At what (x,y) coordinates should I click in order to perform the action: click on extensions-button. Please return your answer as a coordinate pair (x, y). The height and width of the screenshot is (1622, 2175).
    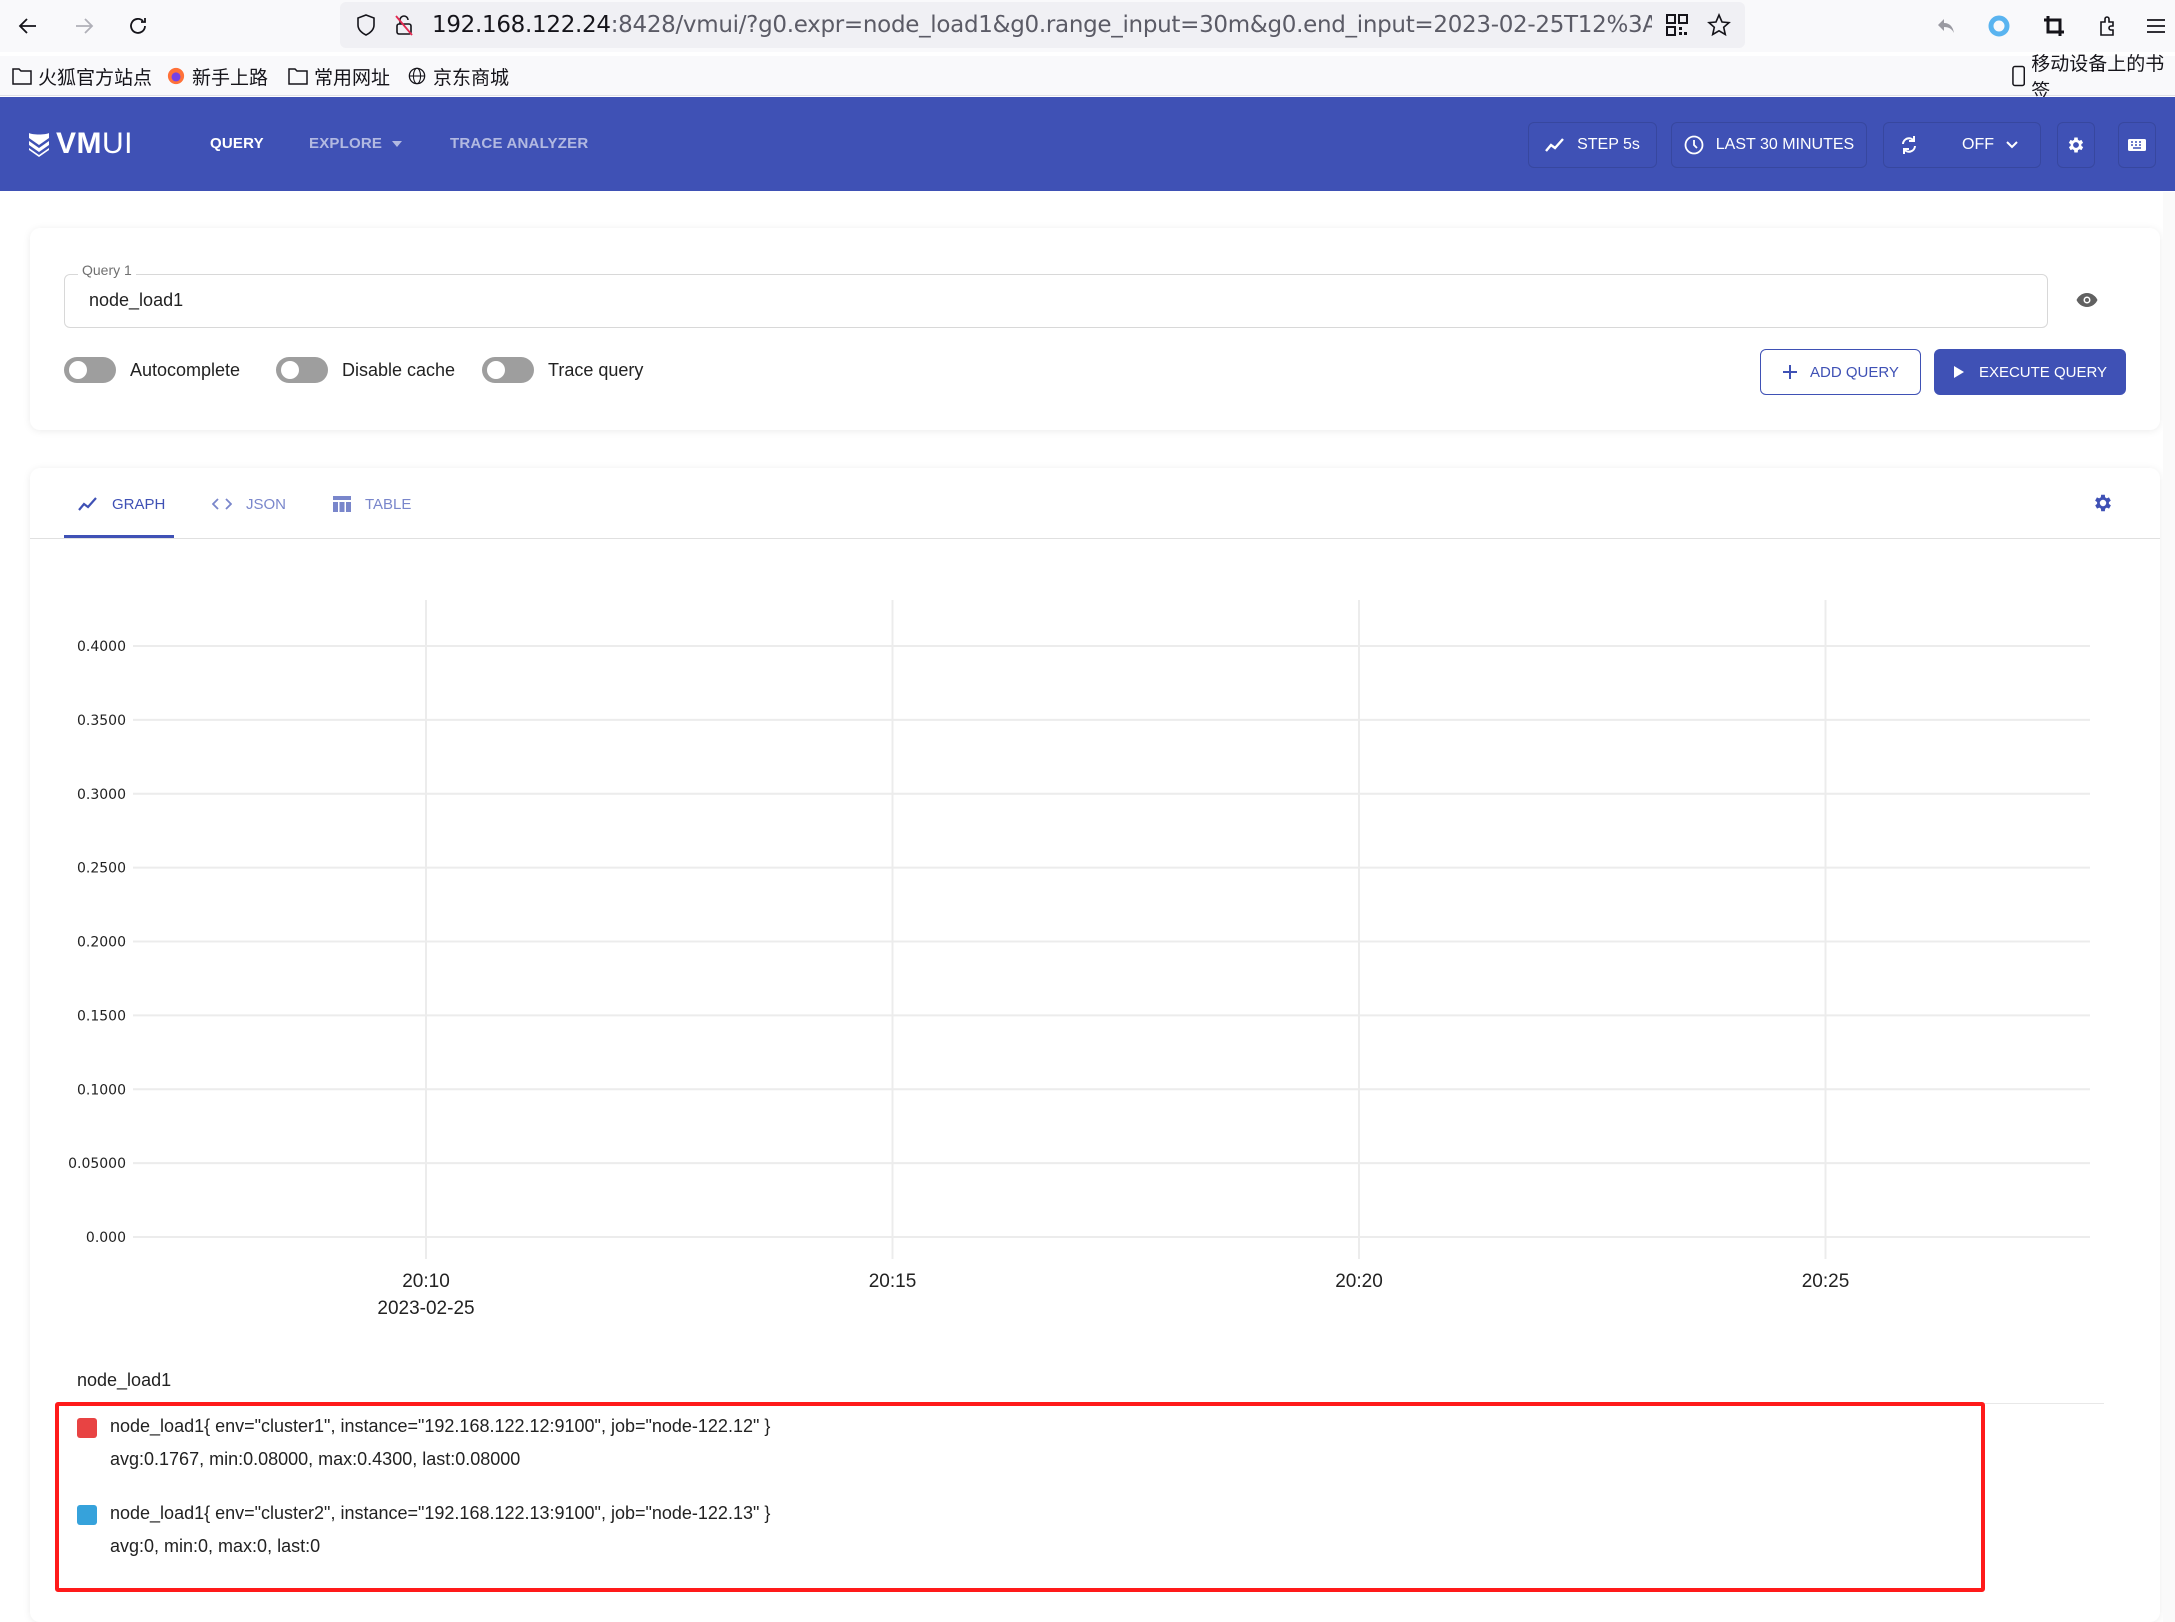
    Looking at the image, I should click on (2108, 26).